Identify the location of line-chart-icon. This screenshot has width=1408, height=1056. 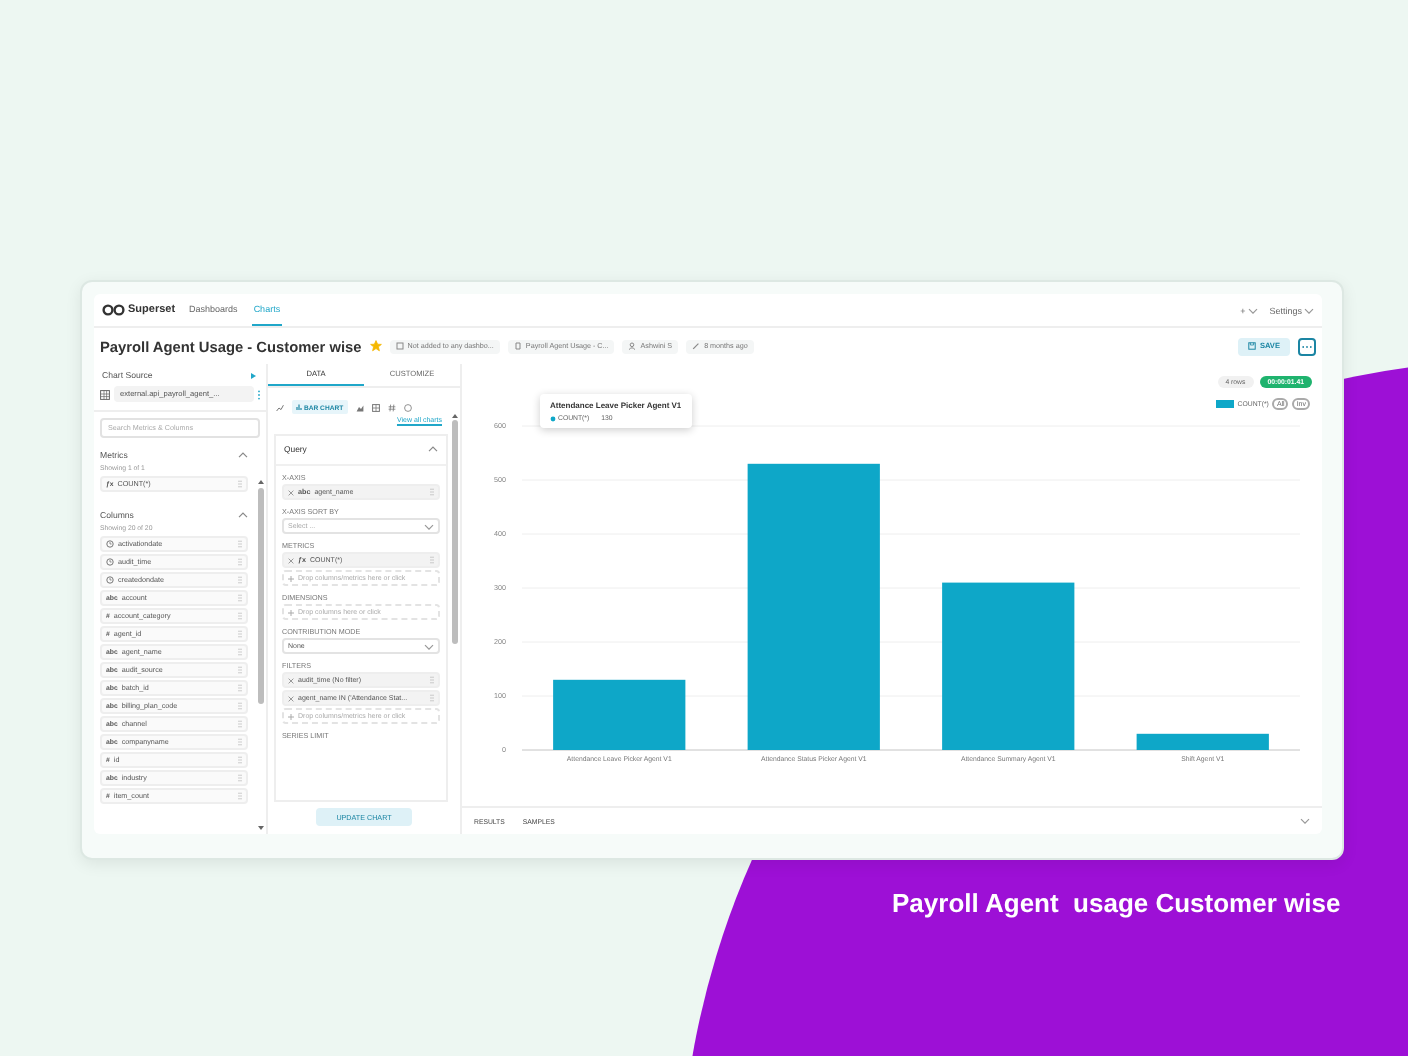
(280, 407).